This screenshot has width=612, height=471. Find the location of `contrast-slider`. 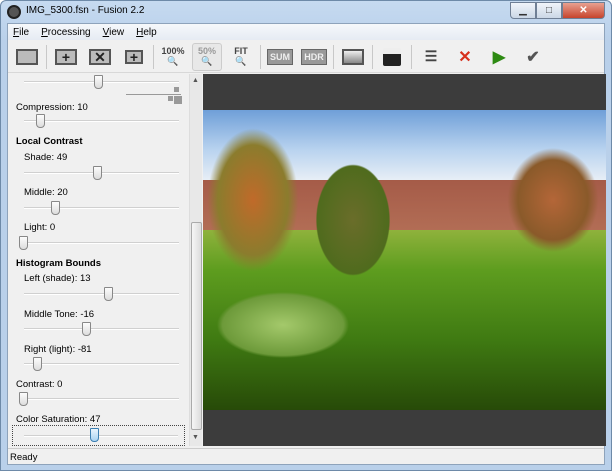

contrast-slider is located at coordinates (99, 399).